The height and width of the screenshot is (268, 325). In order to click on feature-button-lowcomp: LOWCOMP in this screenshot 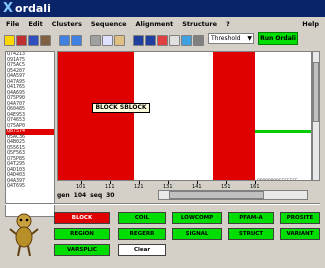, I will do `click(197, 218)`.